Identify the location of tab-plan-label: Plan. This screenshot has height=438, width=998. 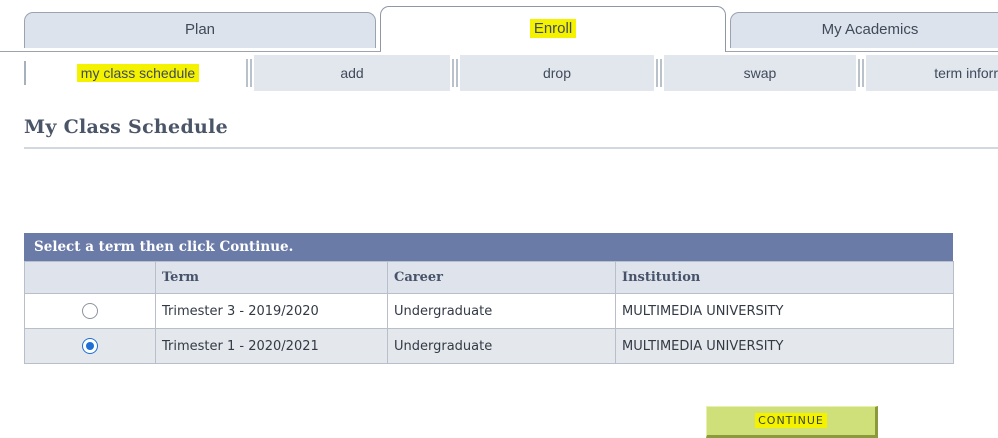
(200, 29).